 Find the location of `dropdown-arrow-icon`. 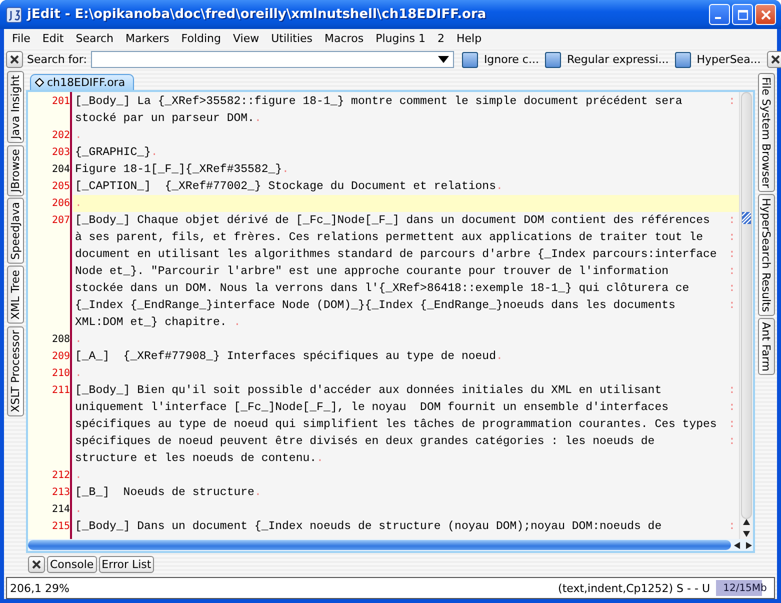

dropdown-arrow-icon is located at coordinates (443, 59).